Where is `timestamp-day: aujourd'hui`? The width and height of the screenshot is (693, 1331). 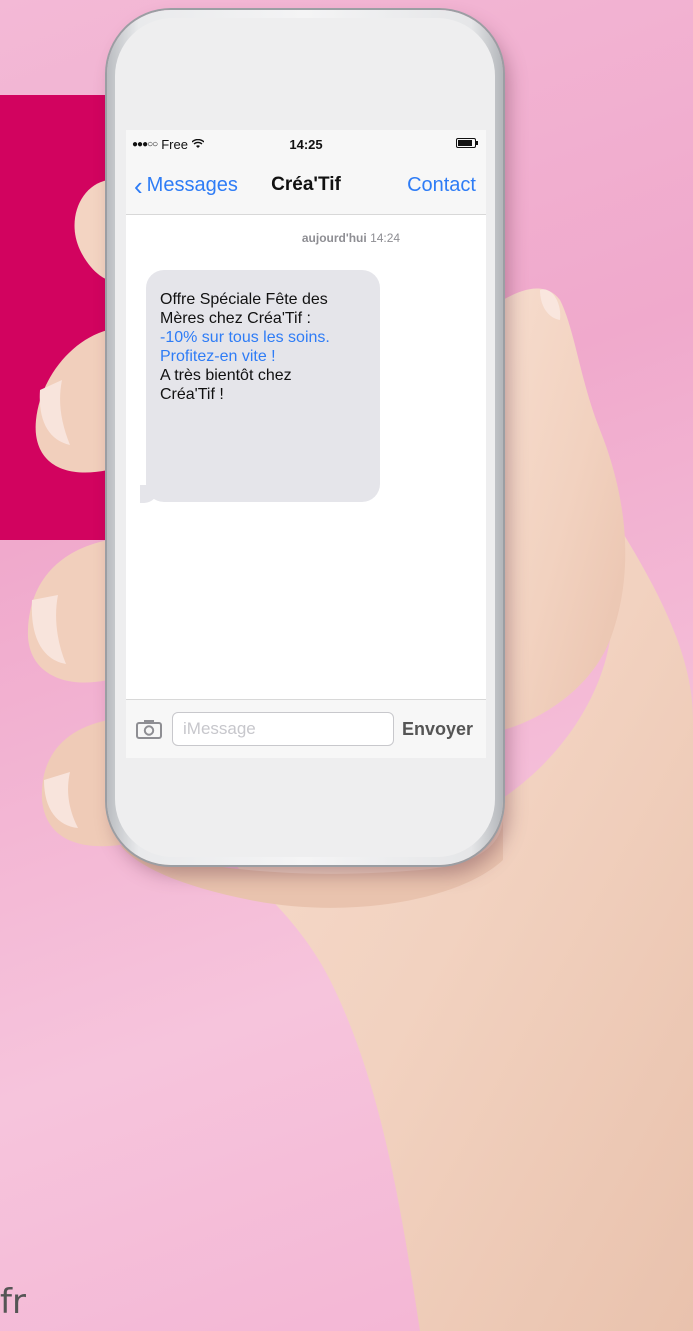 timestamp-day: aujourd'hui is located at coordinates (334, 238).